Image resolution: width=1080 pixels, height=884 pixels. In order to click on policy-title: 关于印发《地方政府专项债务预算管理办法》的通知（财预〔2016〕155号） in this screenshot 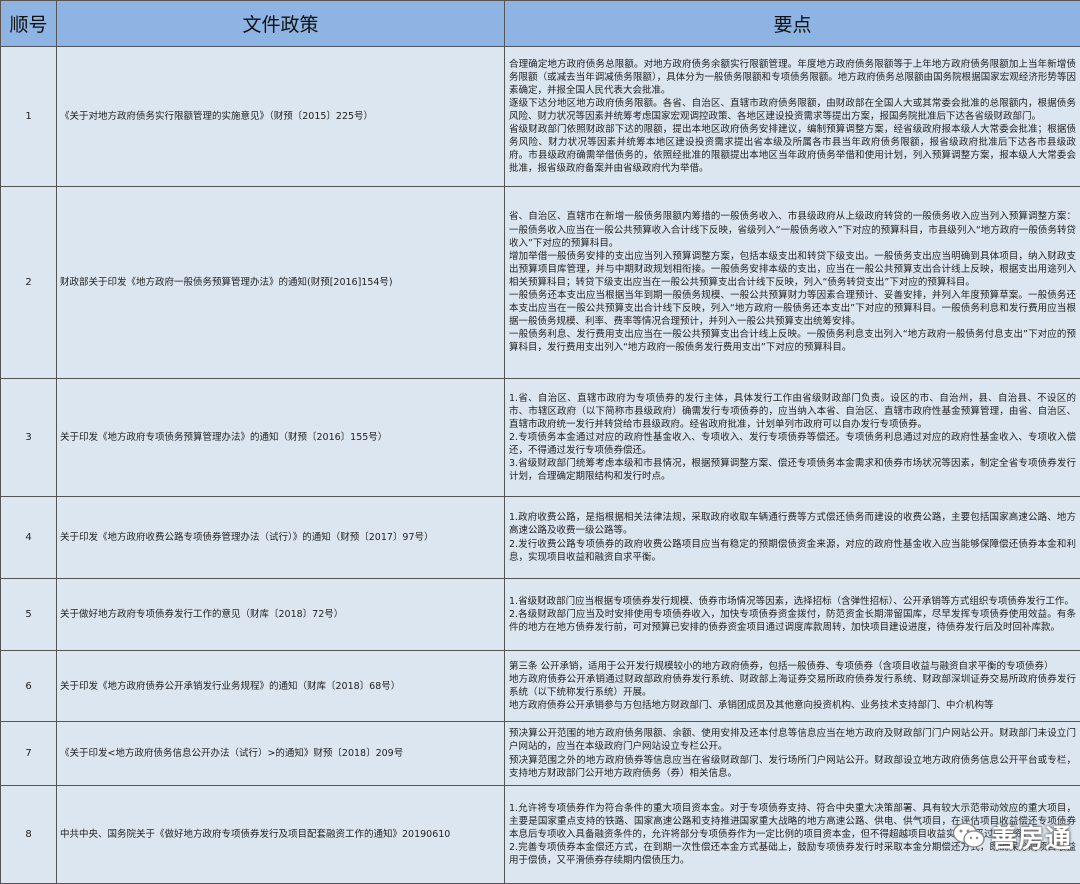, I will do `click(281, 438)`.